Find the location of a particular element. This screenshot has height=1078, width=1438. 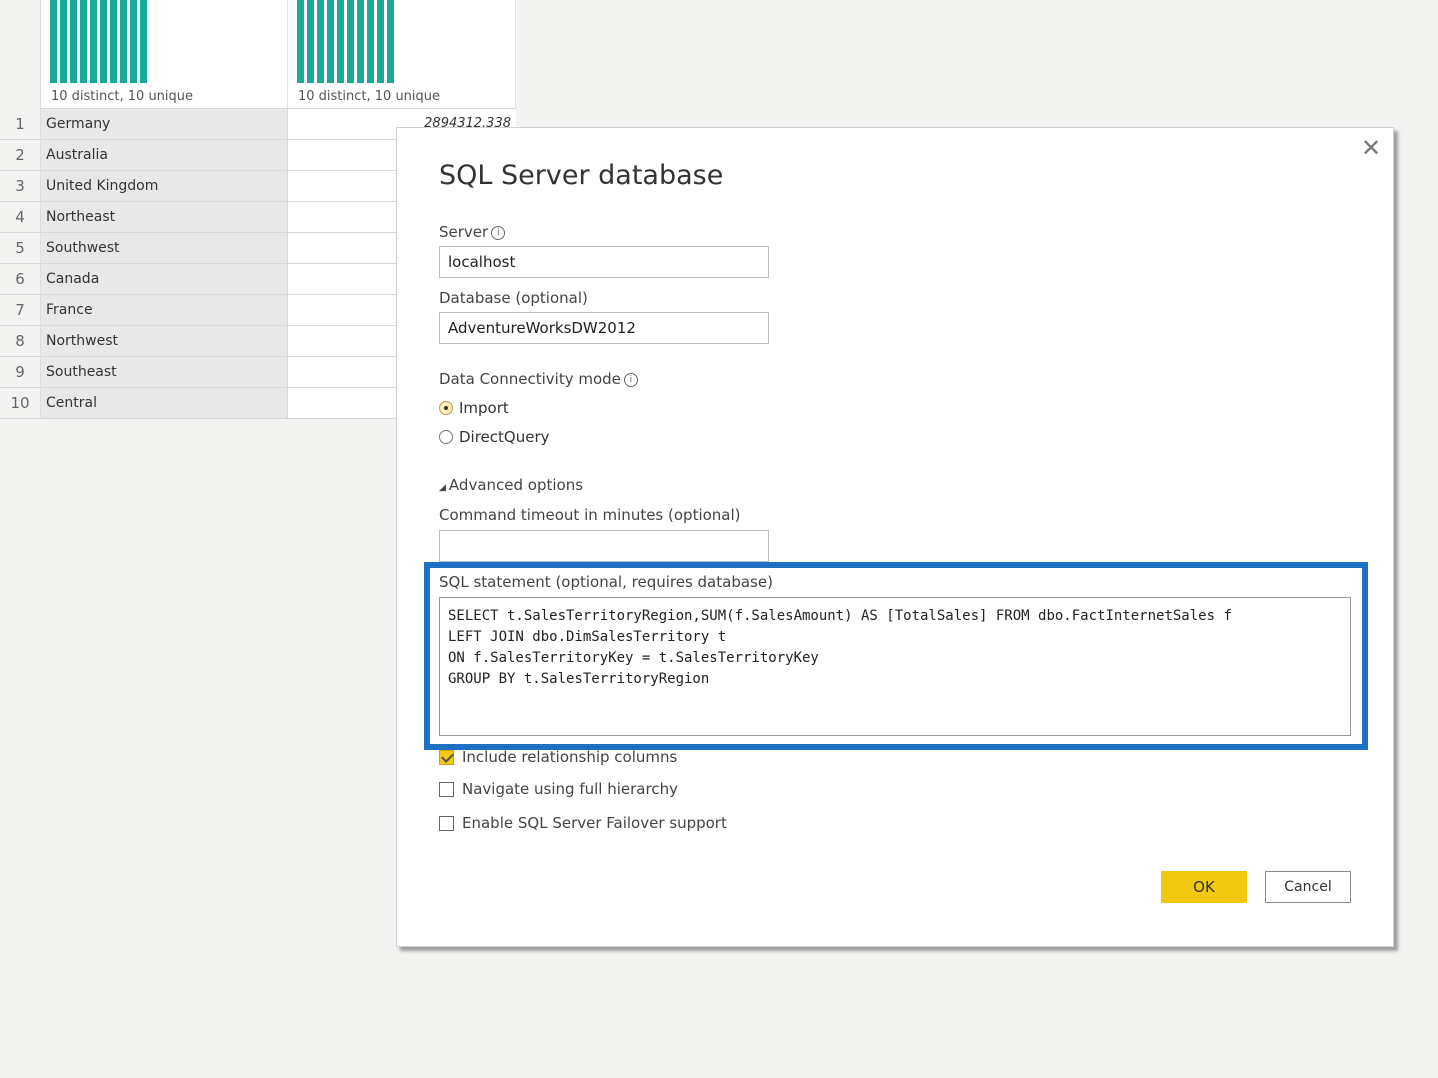

command-timeout-label: Command timeout in minutes (optional) is located at coordinates (590, 515).